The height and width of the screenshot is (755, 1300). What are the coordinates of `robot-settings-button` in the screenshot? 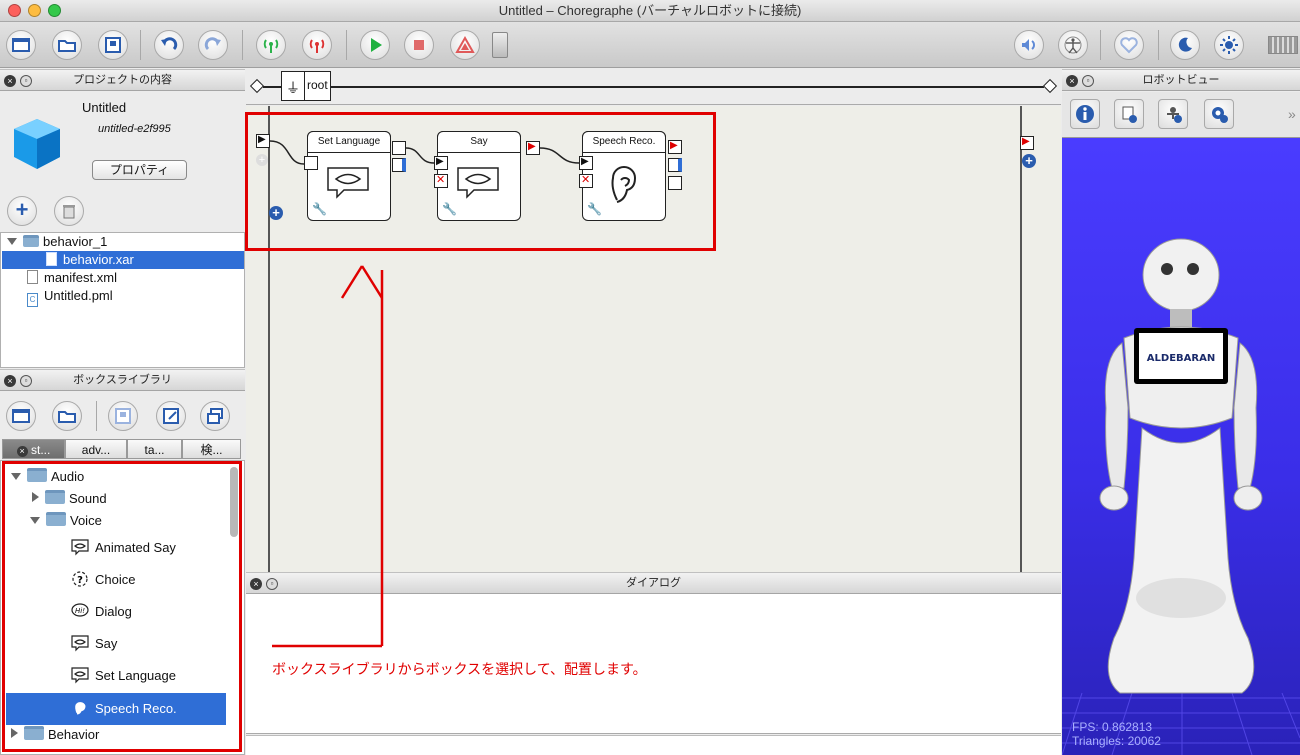 It's located at (1219, 114).